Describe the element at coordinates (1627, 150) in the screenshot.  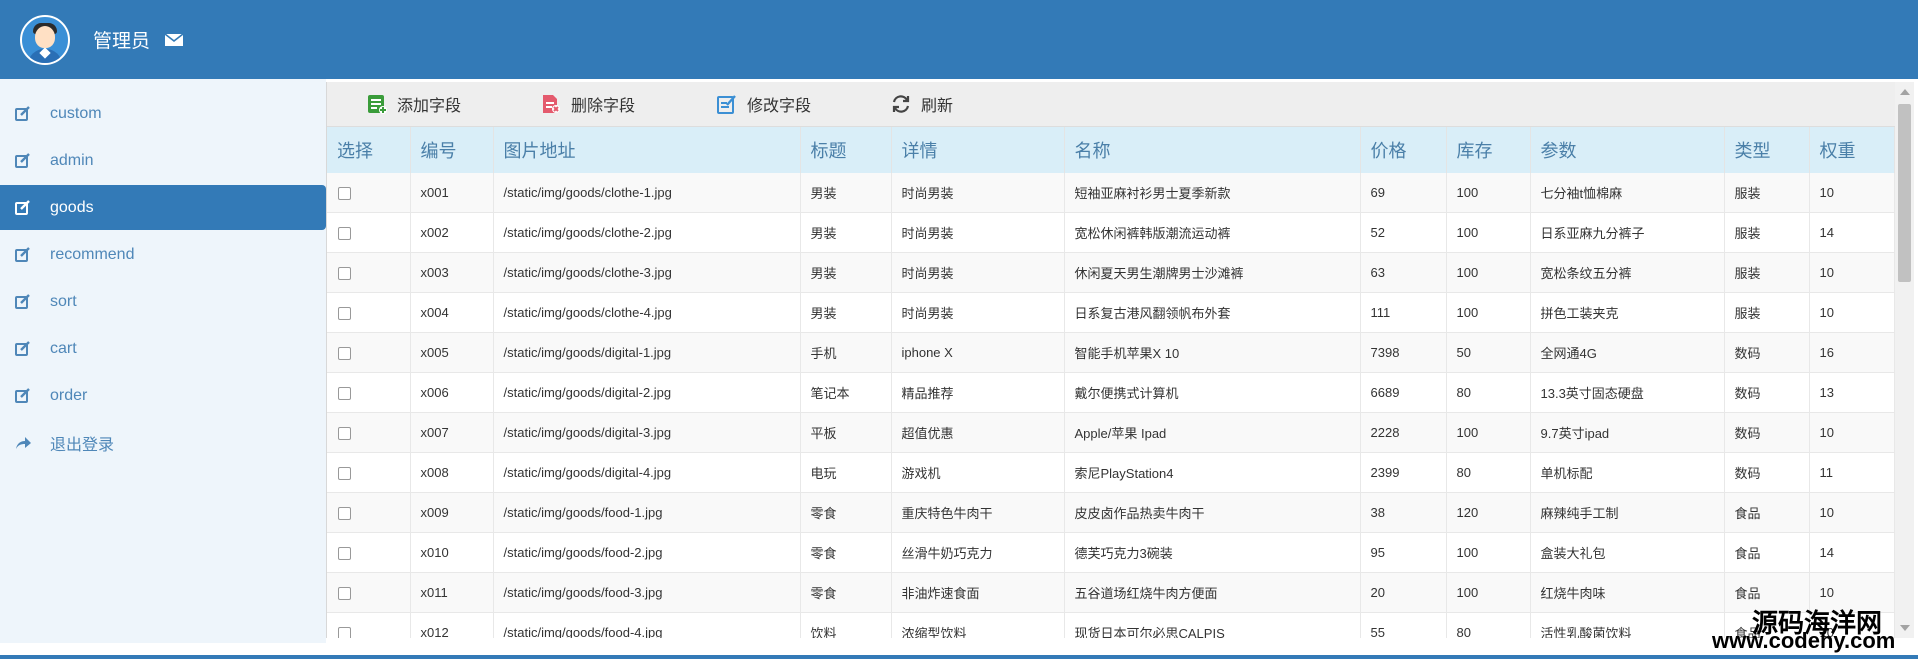
I see `column-header: 参数` at that location.